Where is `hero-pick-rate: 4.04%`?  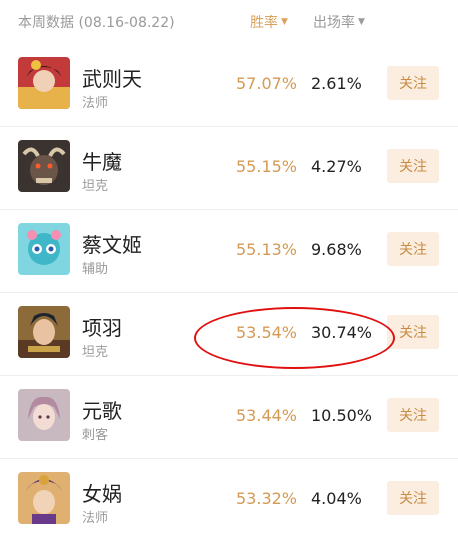 hero-pick-rate: 4.04% is located at coordinates (336, 498).